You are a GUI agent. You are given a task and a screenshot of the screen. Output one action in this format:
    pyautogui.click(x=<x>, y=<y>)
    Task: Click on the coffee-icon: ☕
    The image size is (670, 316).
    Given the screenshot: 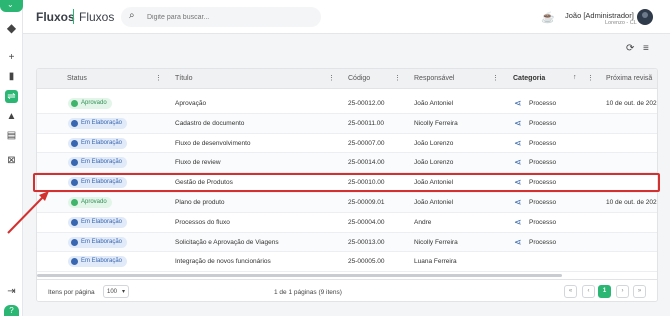 What is the action you would take?
    pyautogui.click(x=548, y=17)
    